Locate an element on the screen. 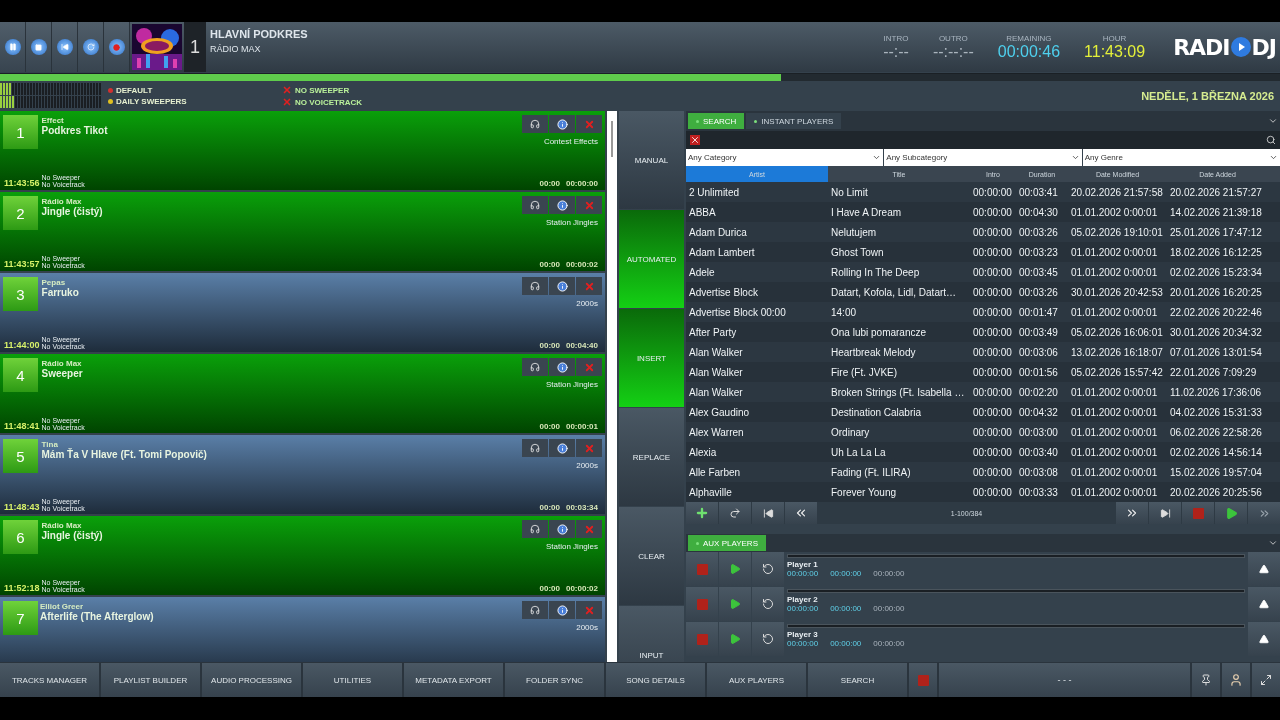 The height and width of the screenshot is (720, 1280). next-button is located at coordinates (1264, 513).